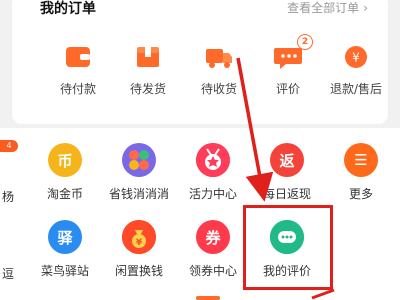 The height and width of the screenshot is (300, 400). Describe the element at coordinates (65, 237) in the screenshot. I see `station-icon: 驿` at that location.